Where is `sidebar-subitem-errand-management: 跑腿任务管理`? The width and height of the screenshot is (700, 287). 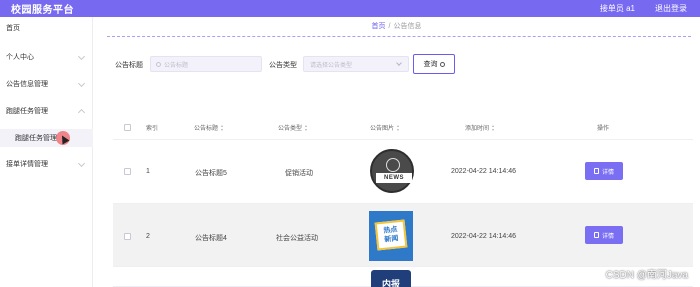 sidebar-subitem-errand-management: 跑腿任务管理 is located at coordinates (46, 138).